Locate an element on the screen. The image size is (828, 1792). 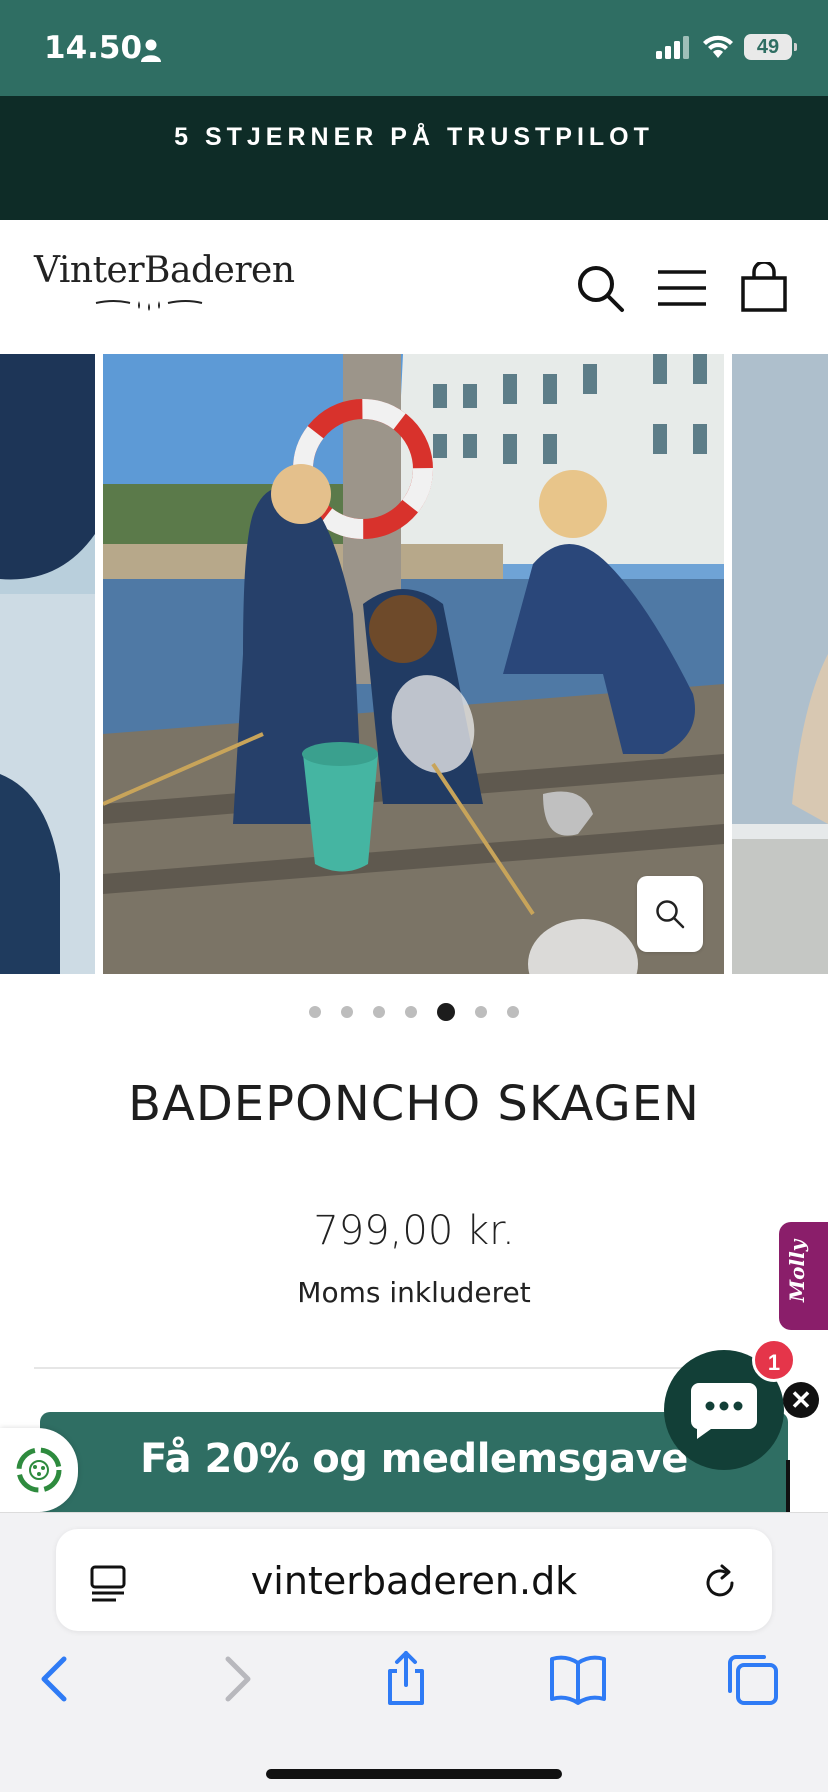
recycle-badge is located at coordinates (39, 1470).